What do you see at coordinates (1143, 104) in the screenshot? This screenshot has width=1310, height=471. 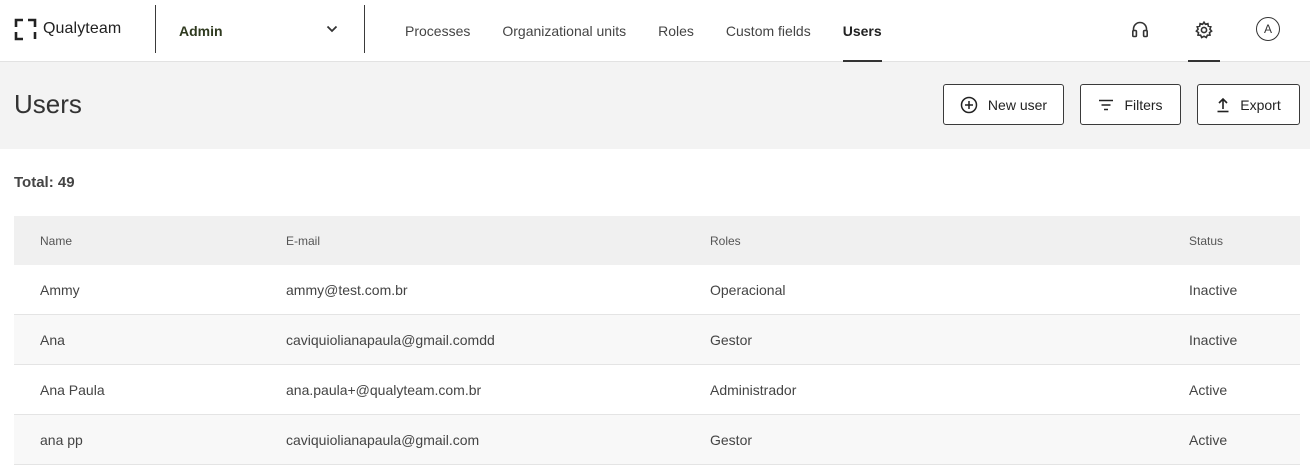 I see `filters-button-label: Filters` at bounding box center [1143, 104].